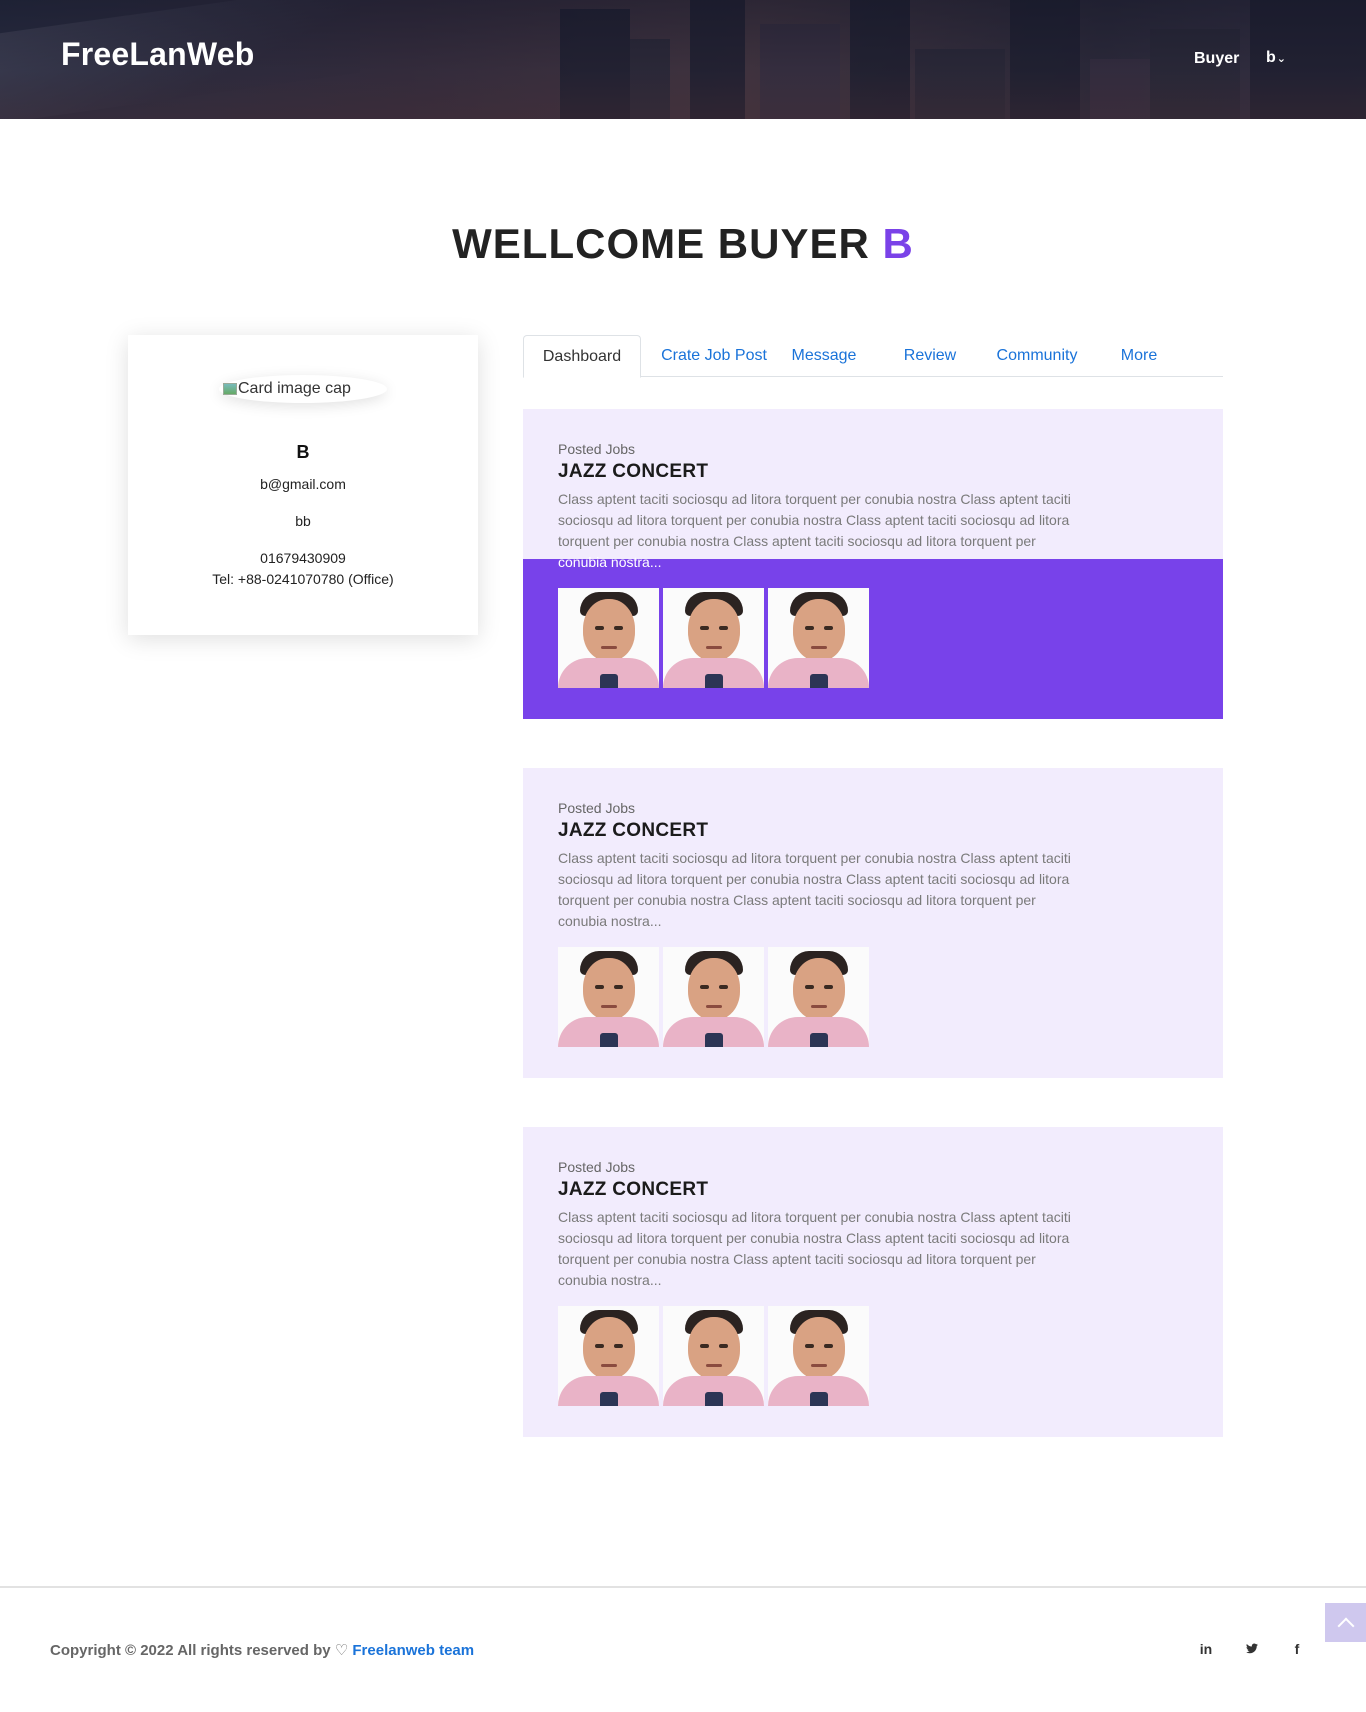  Describe the element at coordinates (582, 356) in the screenshot. I see `tab-dashboard: Dashboard` at that location.